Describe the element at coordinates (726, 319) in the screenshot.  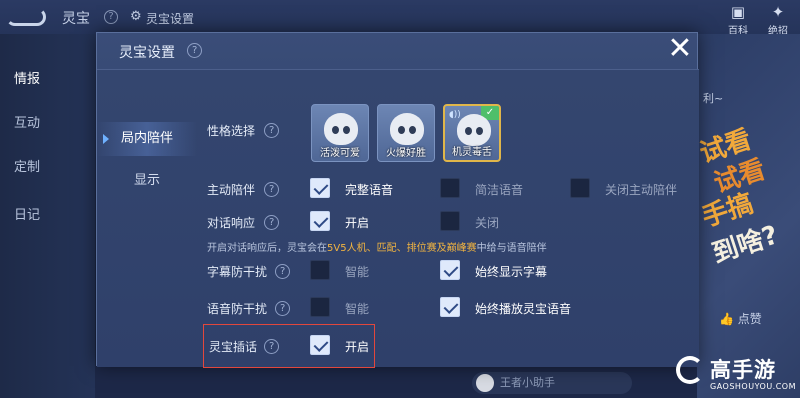
I see `thumbs-up-icon: 👍` at that location.